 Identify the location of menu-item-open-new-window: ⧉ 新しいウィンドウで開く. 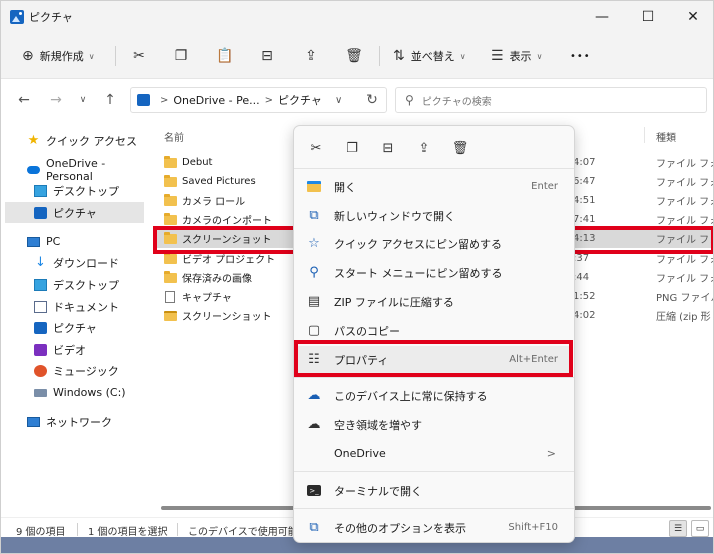
(434, 215).